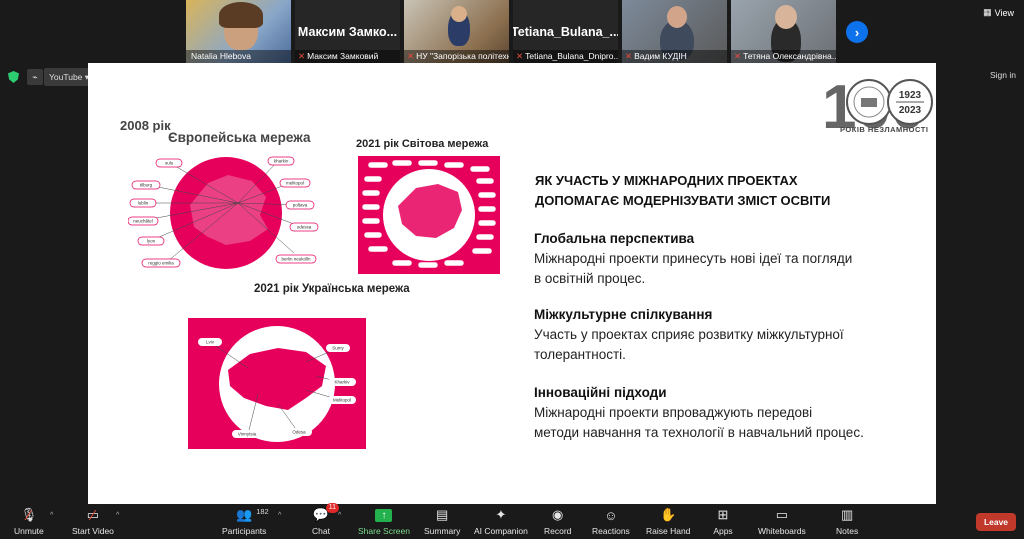 The height and width of the screenshot is (539, 1024). Describe the element at coordinates (35, 77) in the screenshot. I see `rss-icon: ⌁` at that location.